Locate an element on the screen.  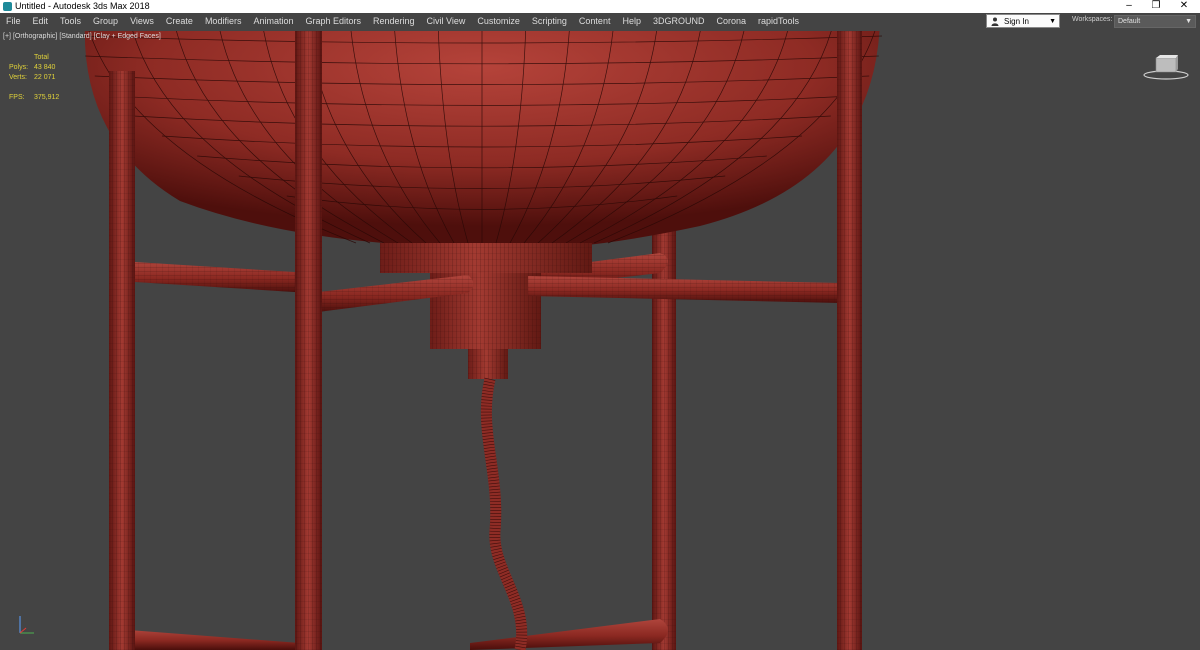
menu-corona: Corona is located at coordinates (731, 21).